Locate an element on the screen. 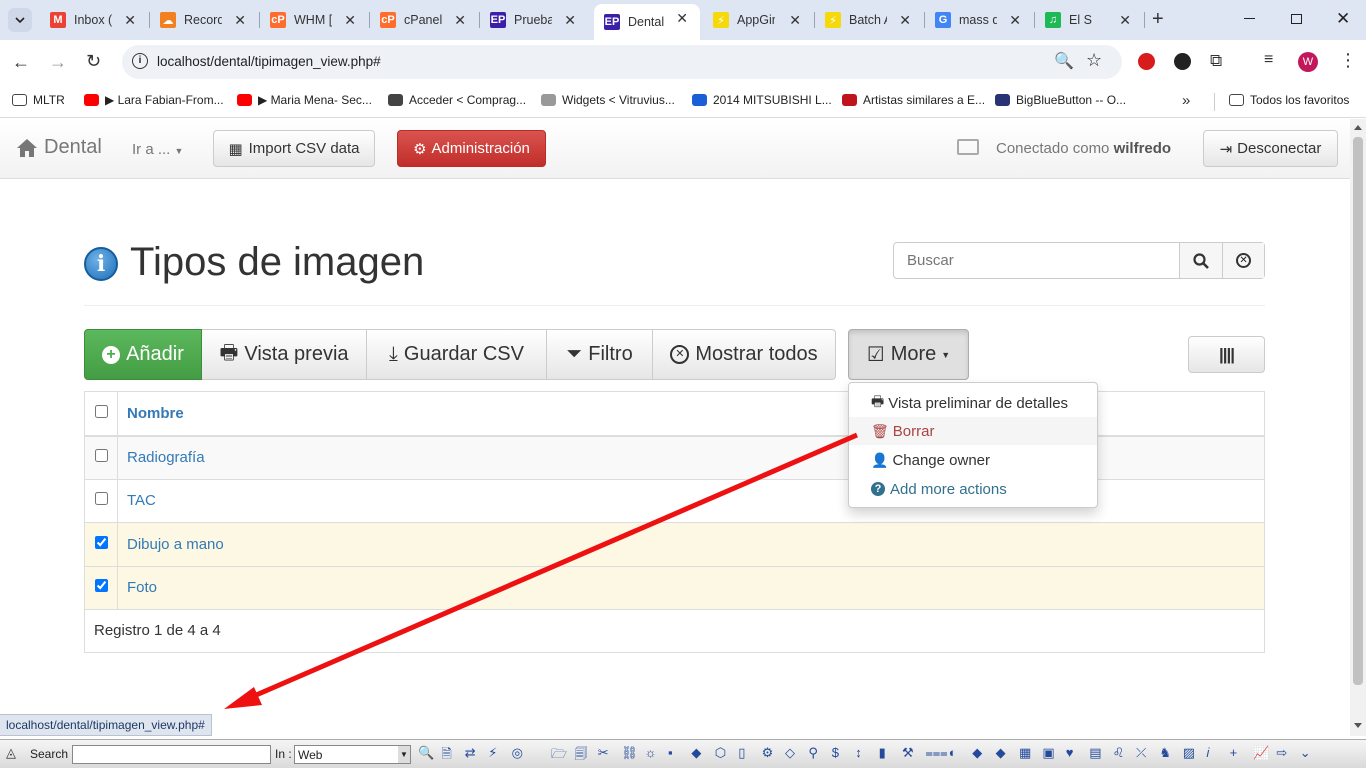 Image resolution: width=1366 pixels, height=768 pixels. goto-dropdown: Ir a ... ▼ is located at coordinates (157, 149).